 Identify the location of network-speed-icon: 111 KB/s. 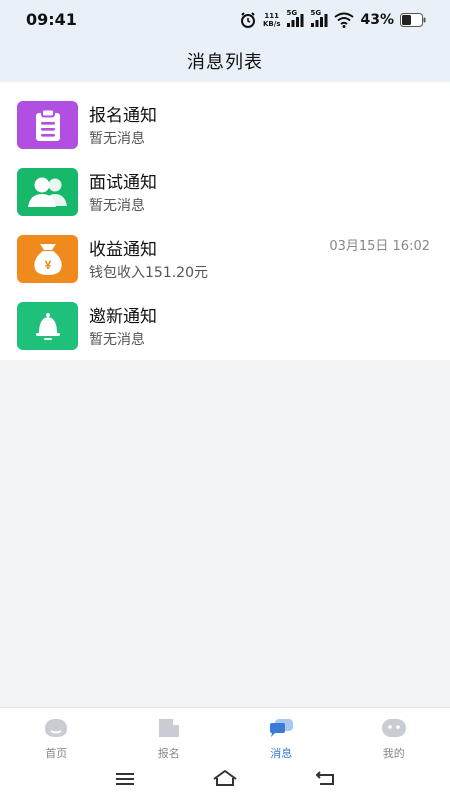
(271, 20).